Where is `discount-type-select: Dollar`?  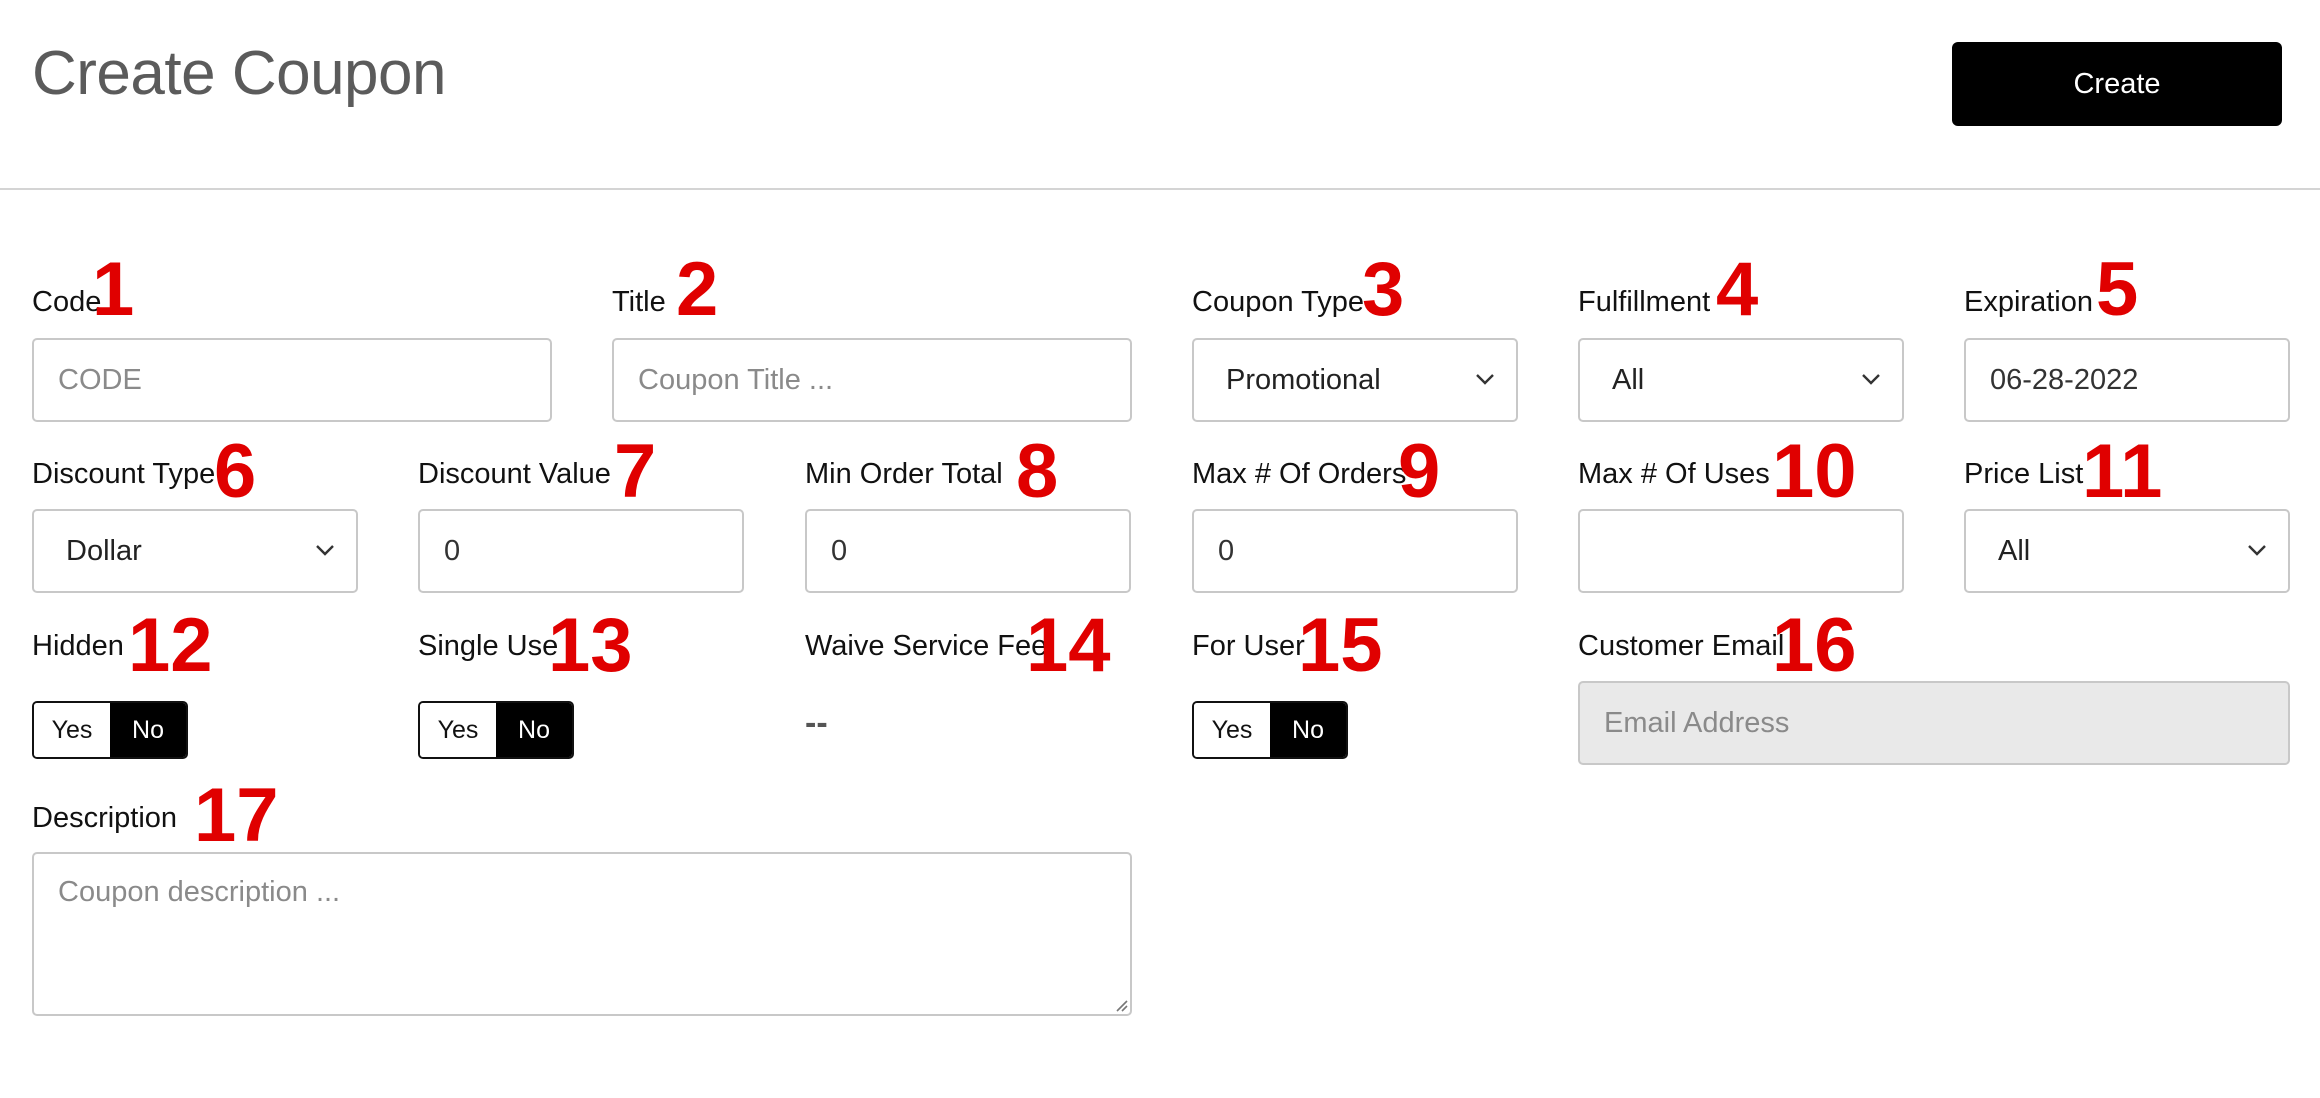
discount-type-select: Dollar is located at coordinates (195, 551).